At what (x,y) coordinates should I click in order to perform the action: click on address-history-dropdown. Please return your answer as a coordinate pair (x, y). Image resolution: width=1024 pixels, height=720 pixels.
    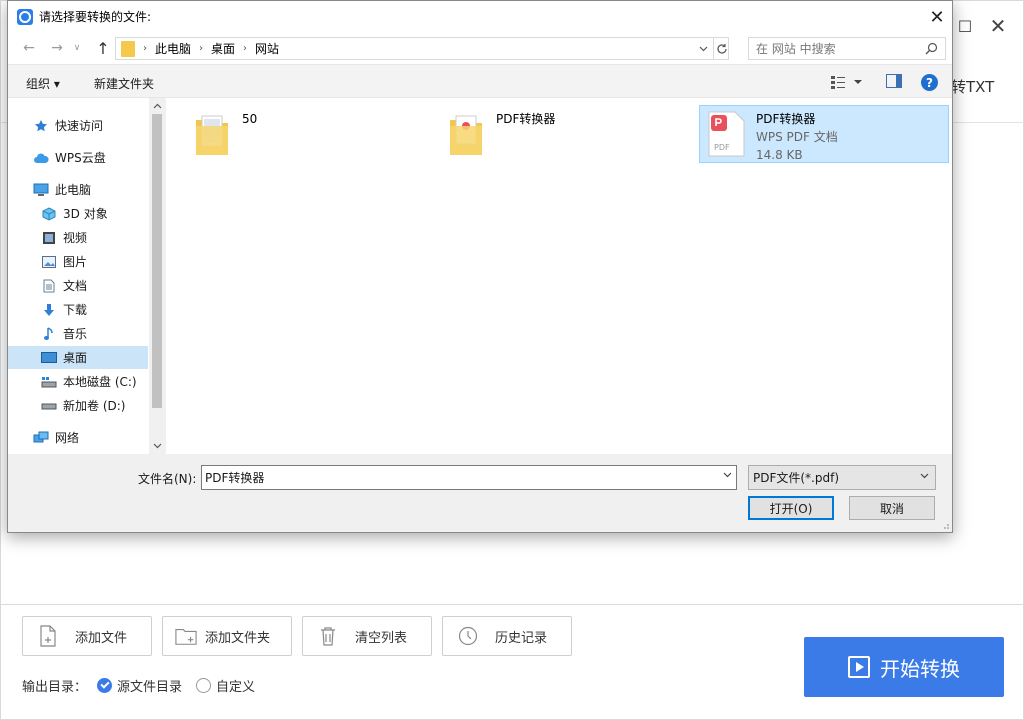
    Looking at the image, I should click on (703, 49).